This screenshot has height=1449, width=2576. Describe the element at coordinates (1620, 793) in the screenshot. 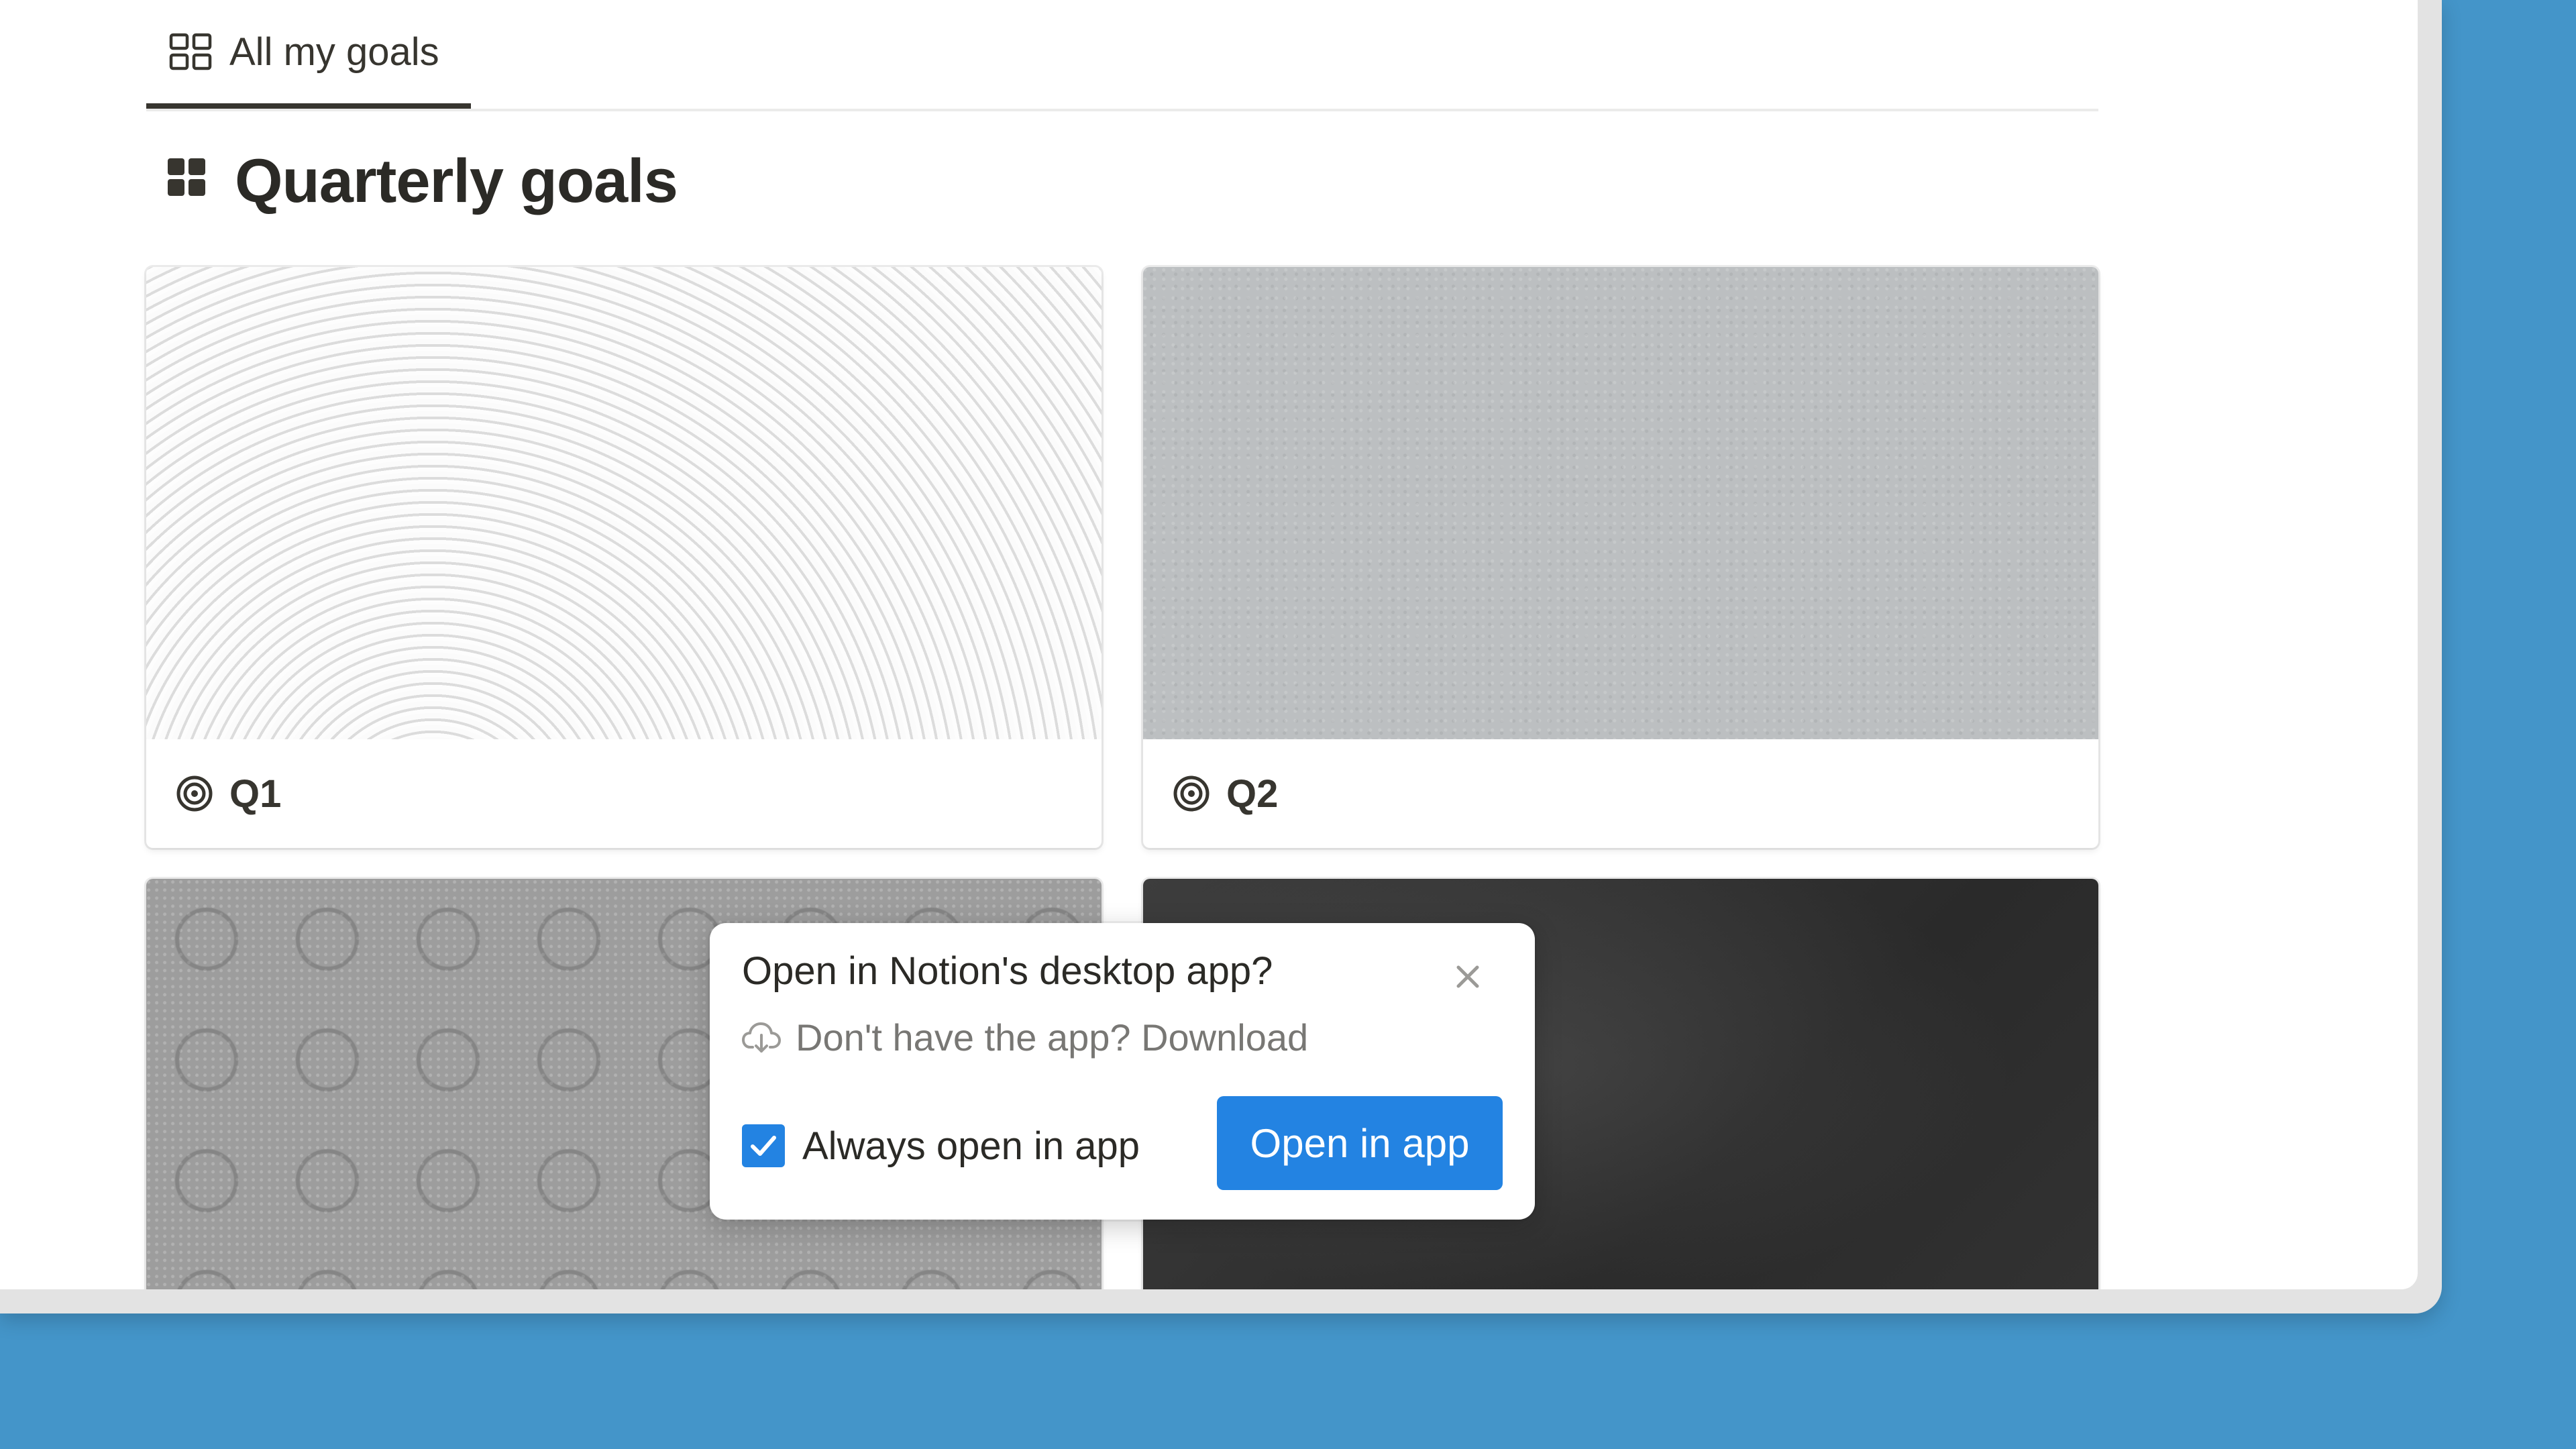

I see `card-footer: Q2` at that location.